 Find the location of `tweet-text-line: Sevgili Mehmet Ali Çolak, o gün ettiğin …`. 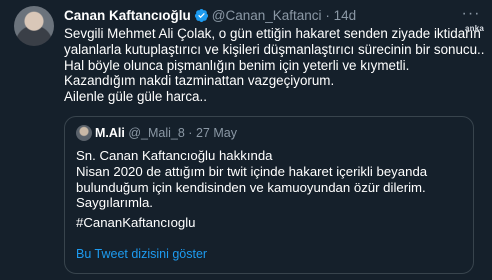

tweet-text-line: Sevgili Mehmet Ali Çolak, o gün ettiğin … is located at coordinates (272, 33).